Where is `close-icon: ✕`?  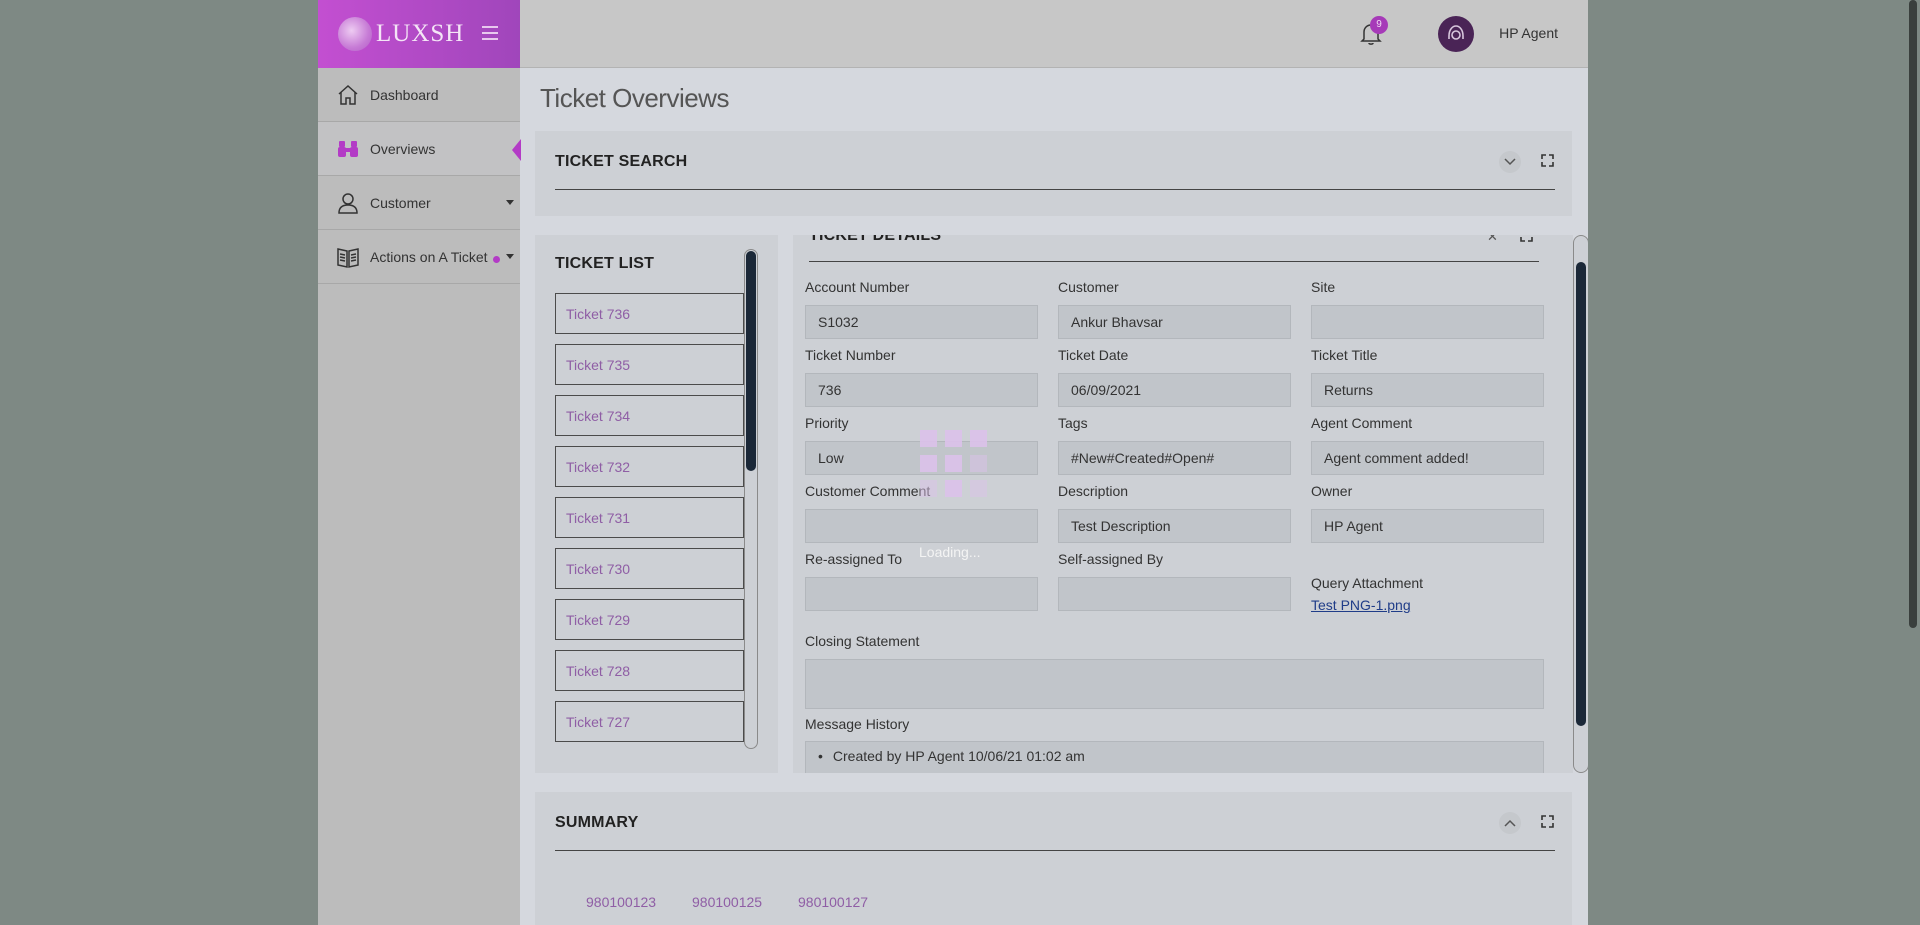 close-icon: ✕ is located at coordinates (1492, 240).